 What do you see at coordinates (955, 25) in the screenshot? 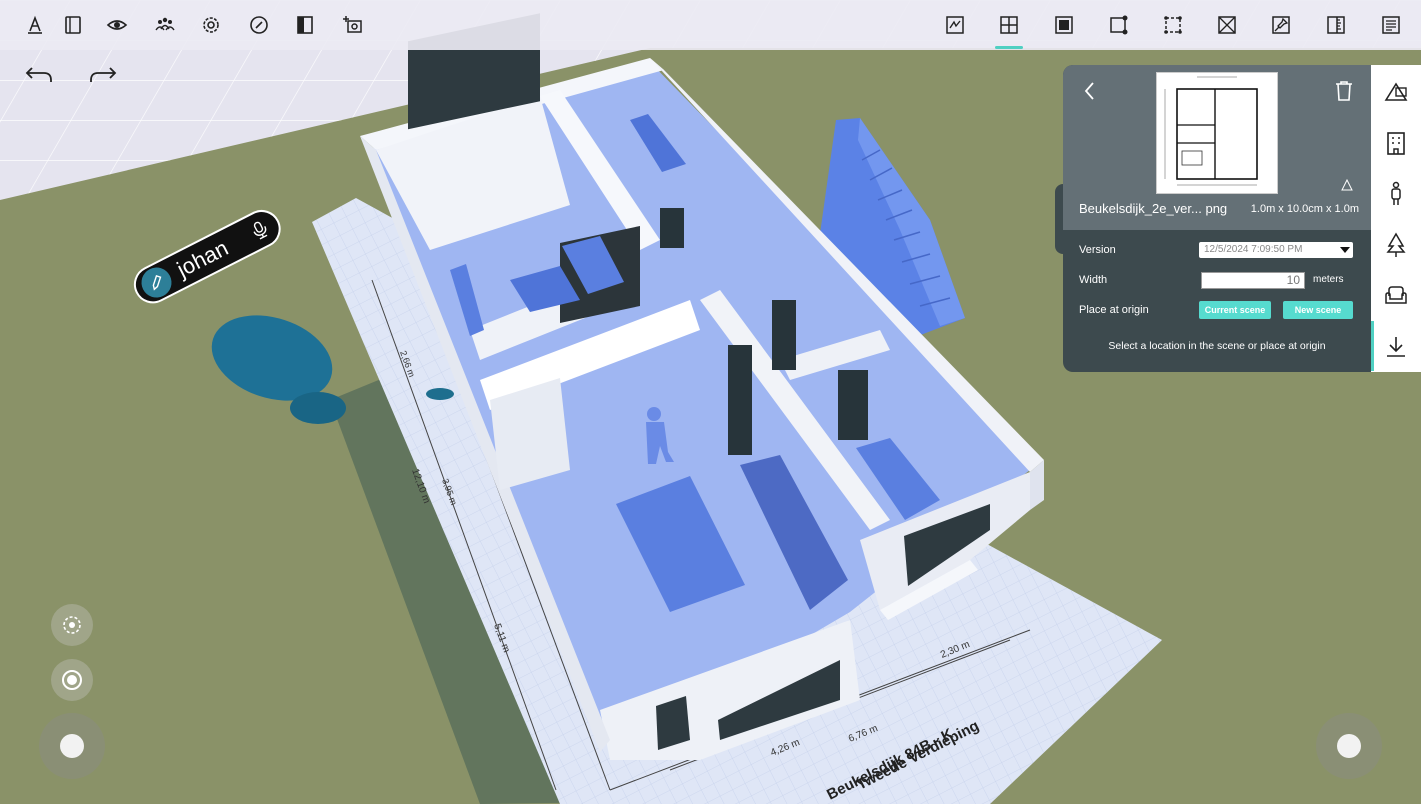
I see `sketch-icon` at bounding box center [955, 25].